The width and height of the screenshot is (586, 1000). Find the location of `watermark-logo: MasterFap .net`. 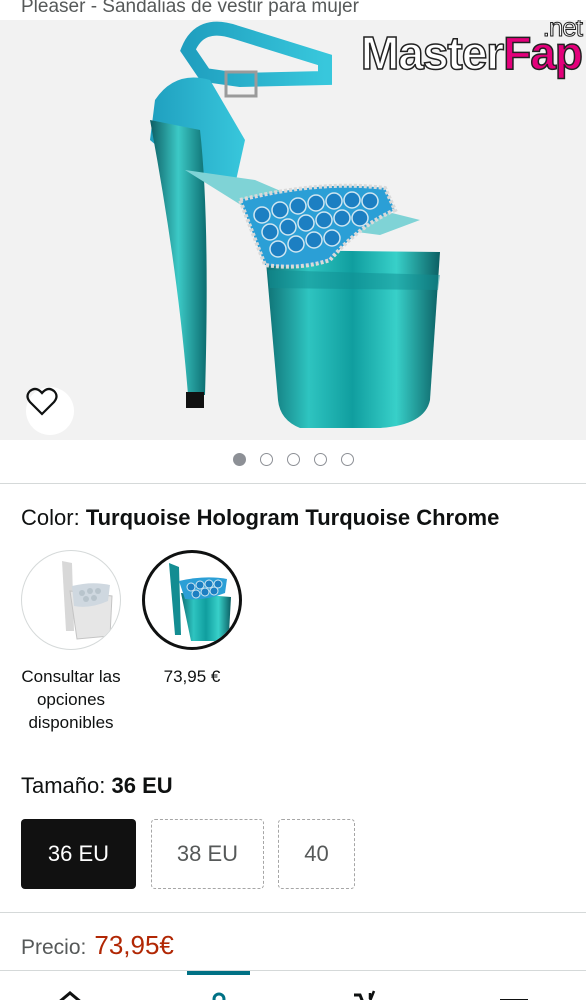

watermark-logo: MasterFap .net is located at coordinates (472, 50).